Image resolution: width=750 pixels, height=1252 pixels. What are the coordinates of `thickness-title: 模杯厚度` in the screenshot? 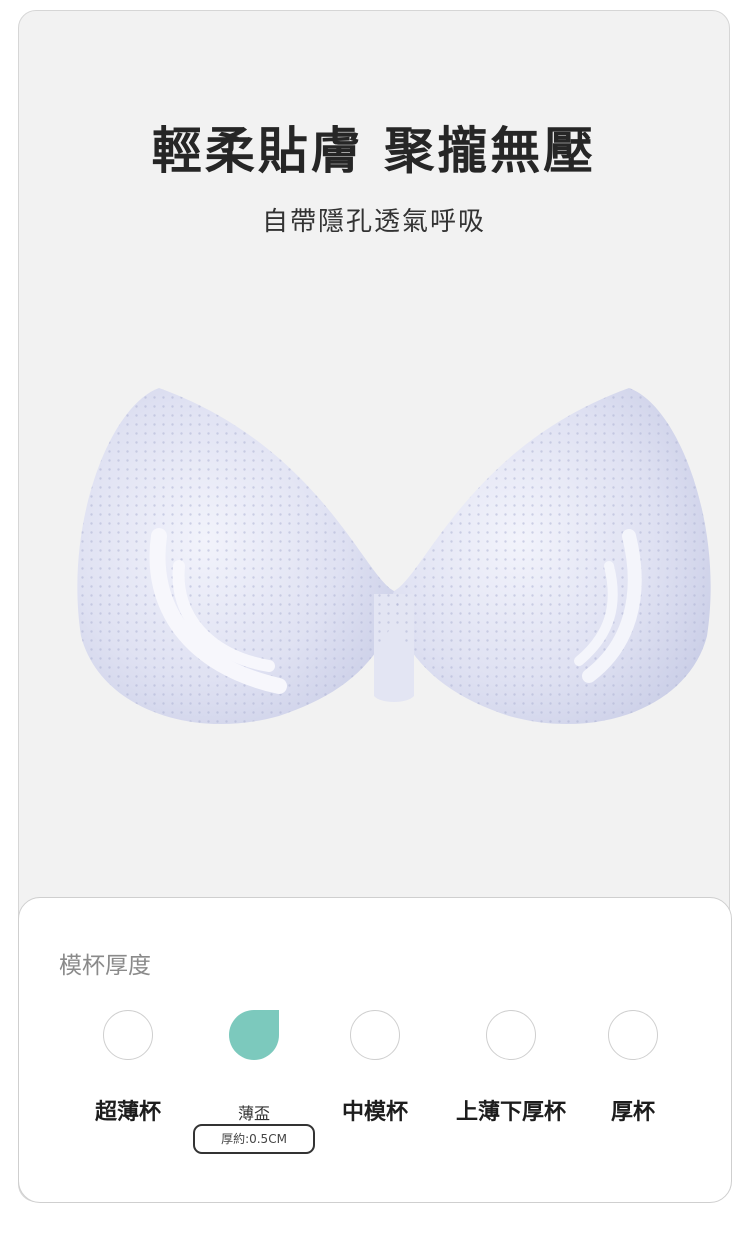 It's located at (105, 966).